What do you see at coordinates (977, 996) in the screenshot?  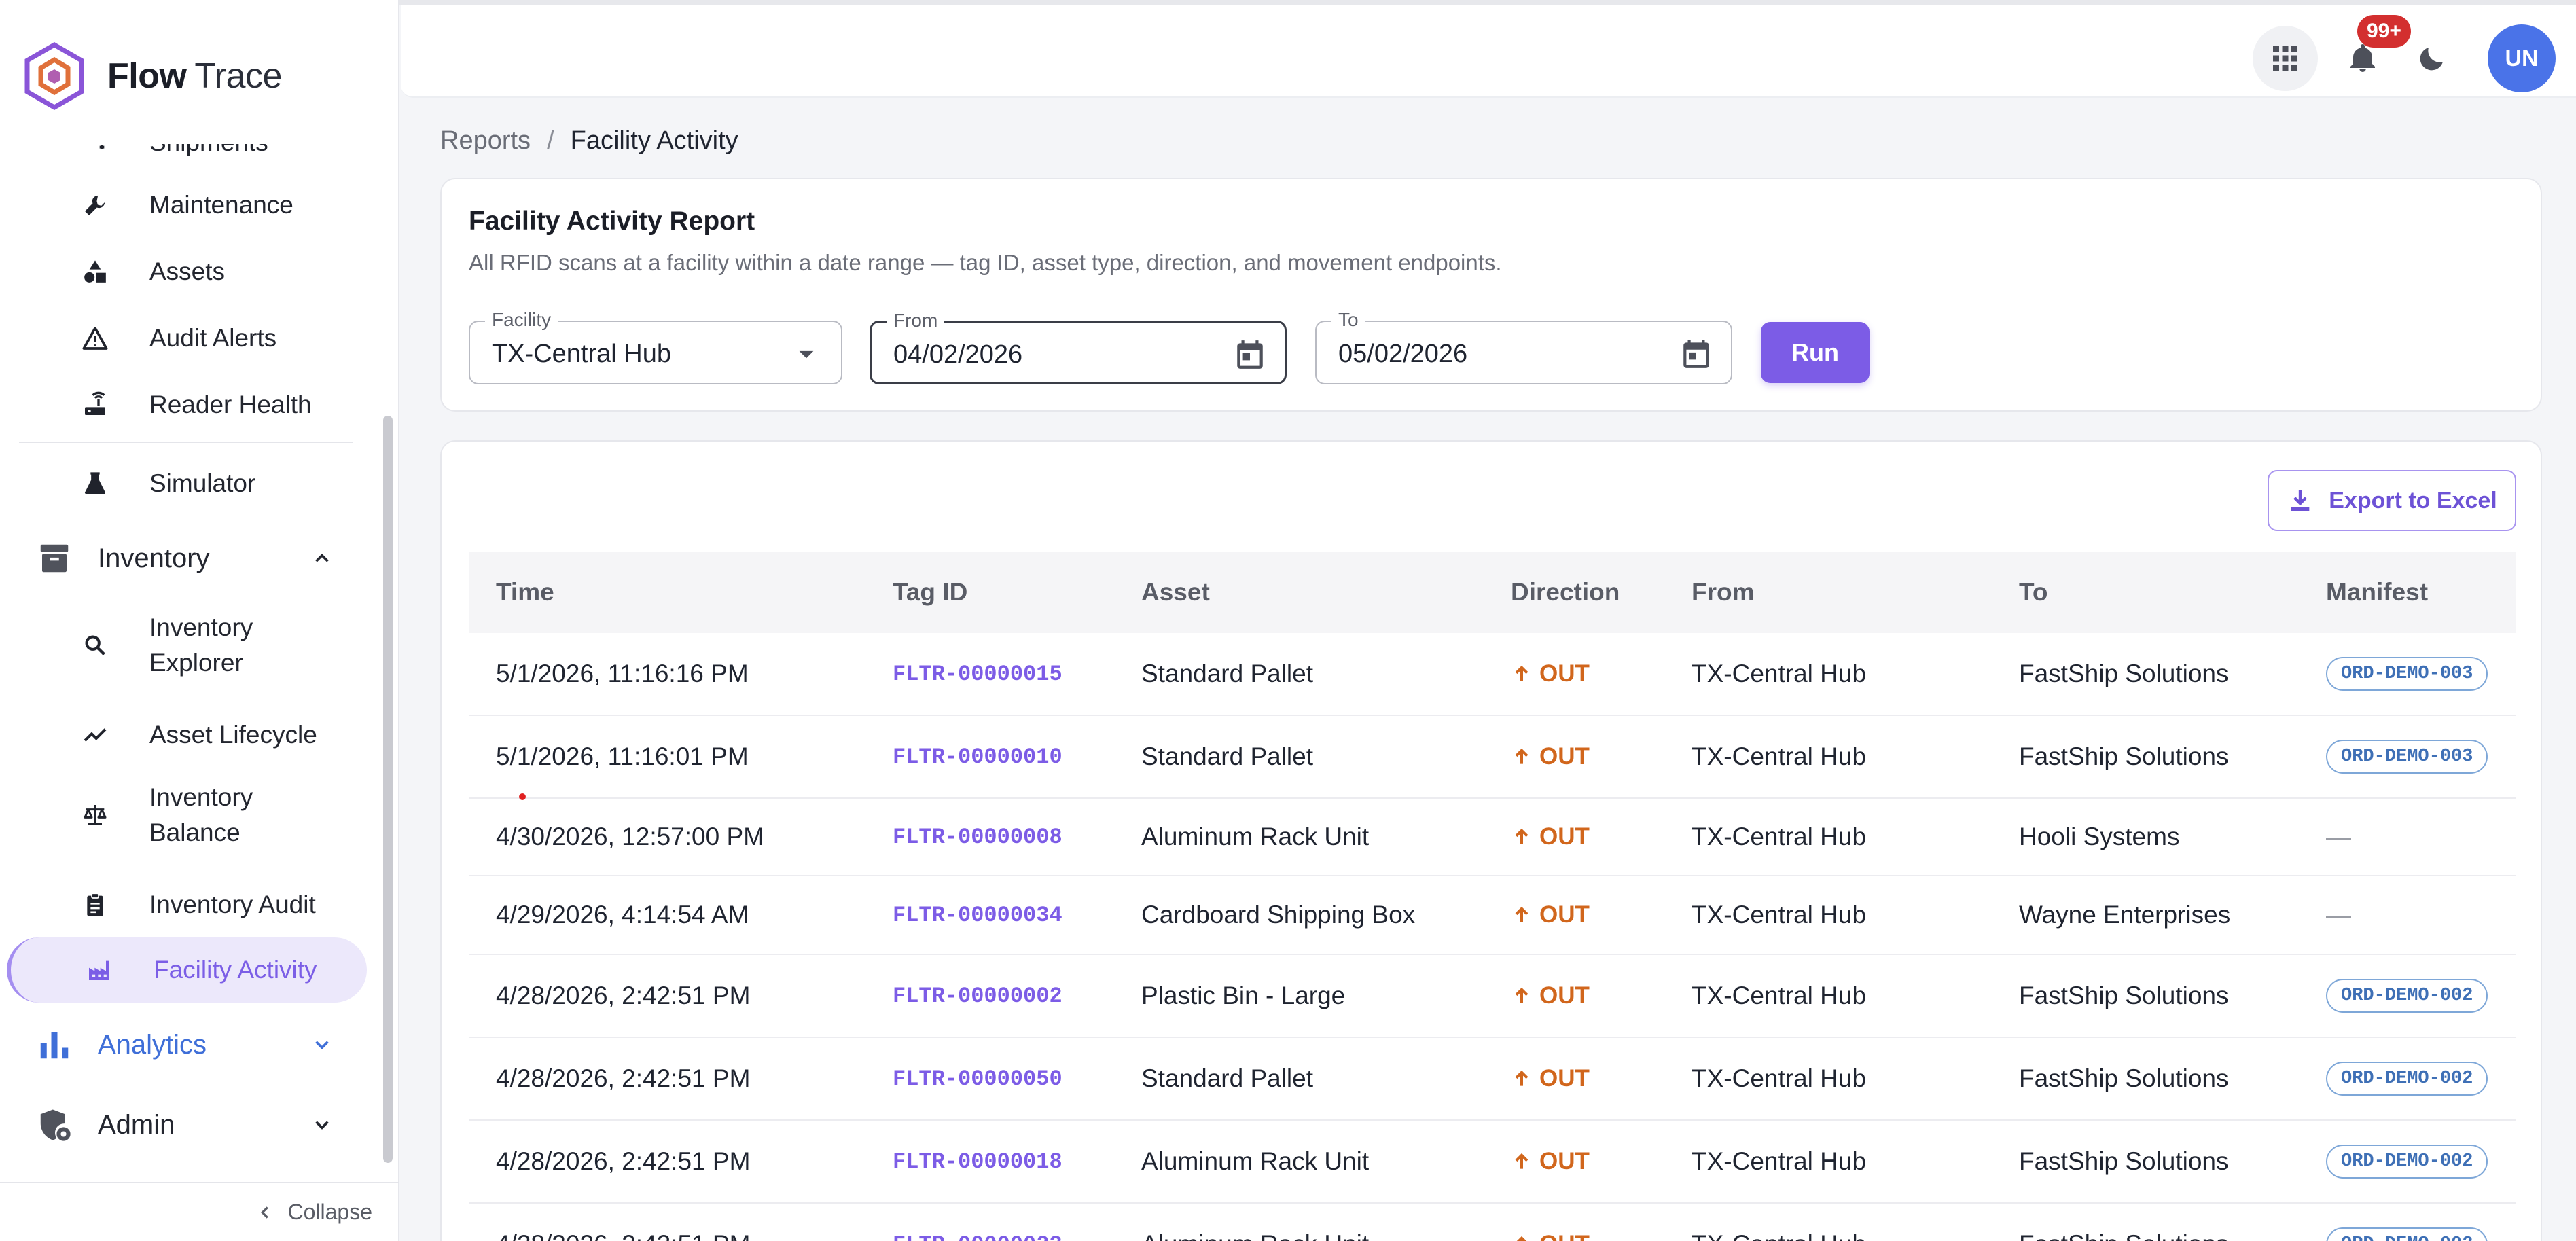 I see `cell-tag-id: FLTR-00000002` at bounding box center [977, 996].